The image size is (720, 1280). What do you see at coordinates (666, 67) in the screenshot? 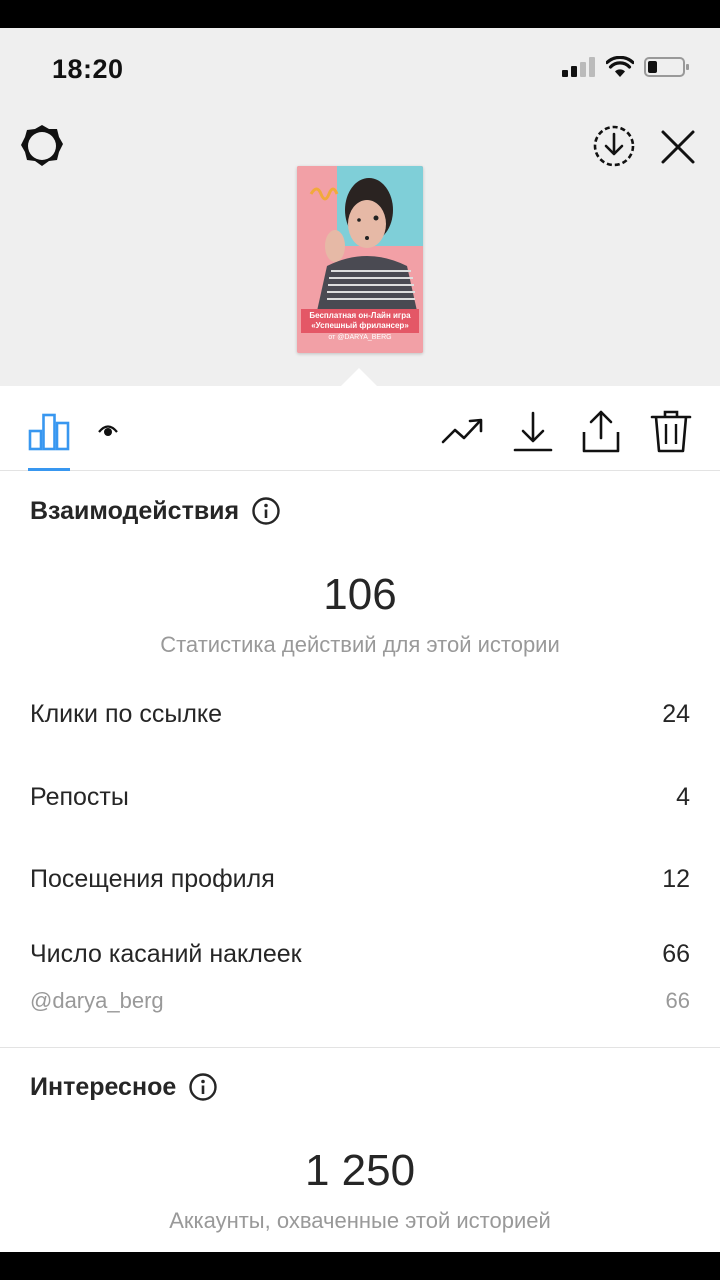
I see `battery-icon` at bounding box center [666, 67].